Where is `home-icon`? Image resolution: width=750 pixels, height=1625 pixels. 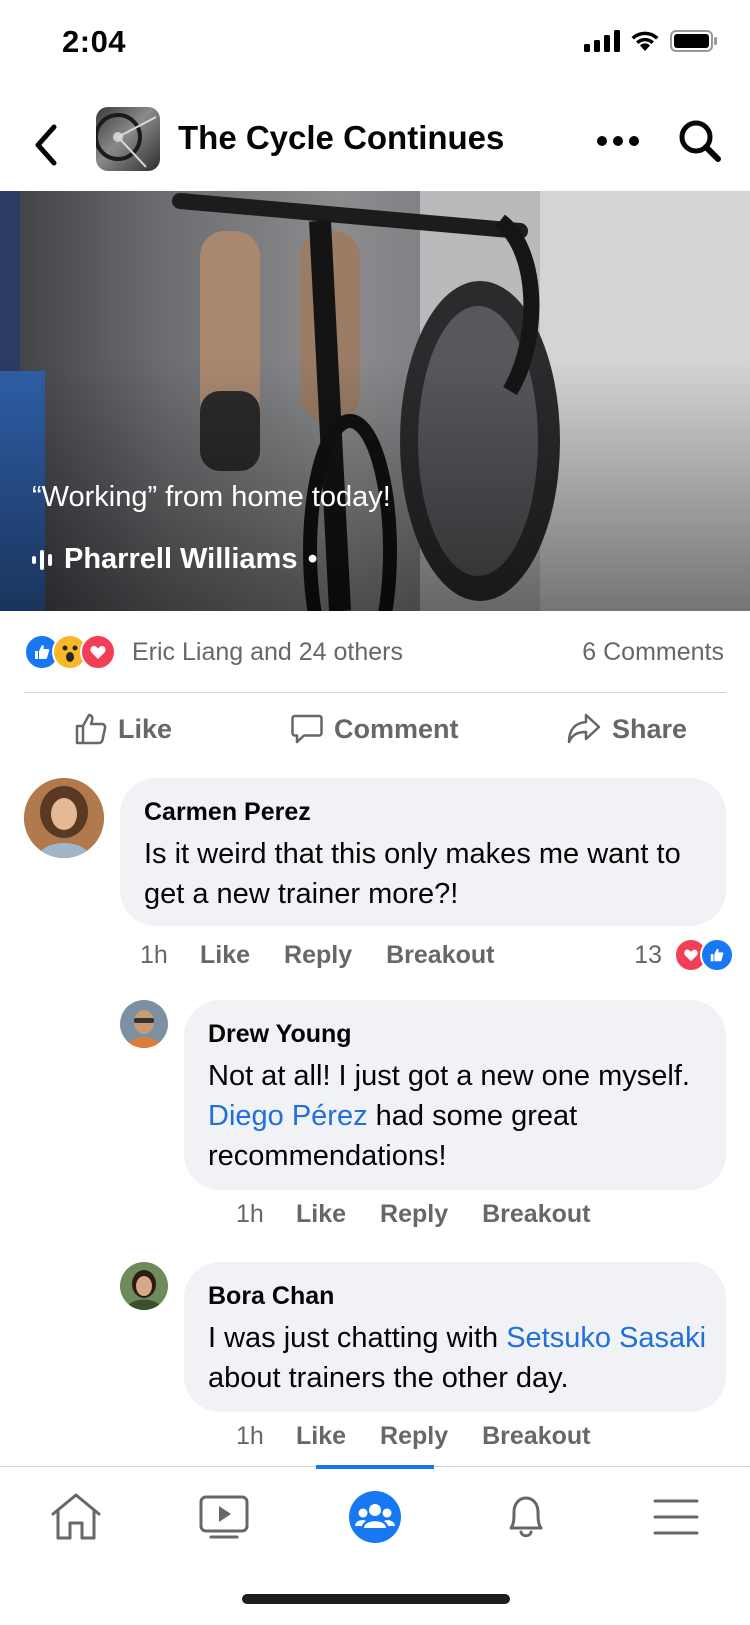 home-icon is located at coordinates (76, 1516).